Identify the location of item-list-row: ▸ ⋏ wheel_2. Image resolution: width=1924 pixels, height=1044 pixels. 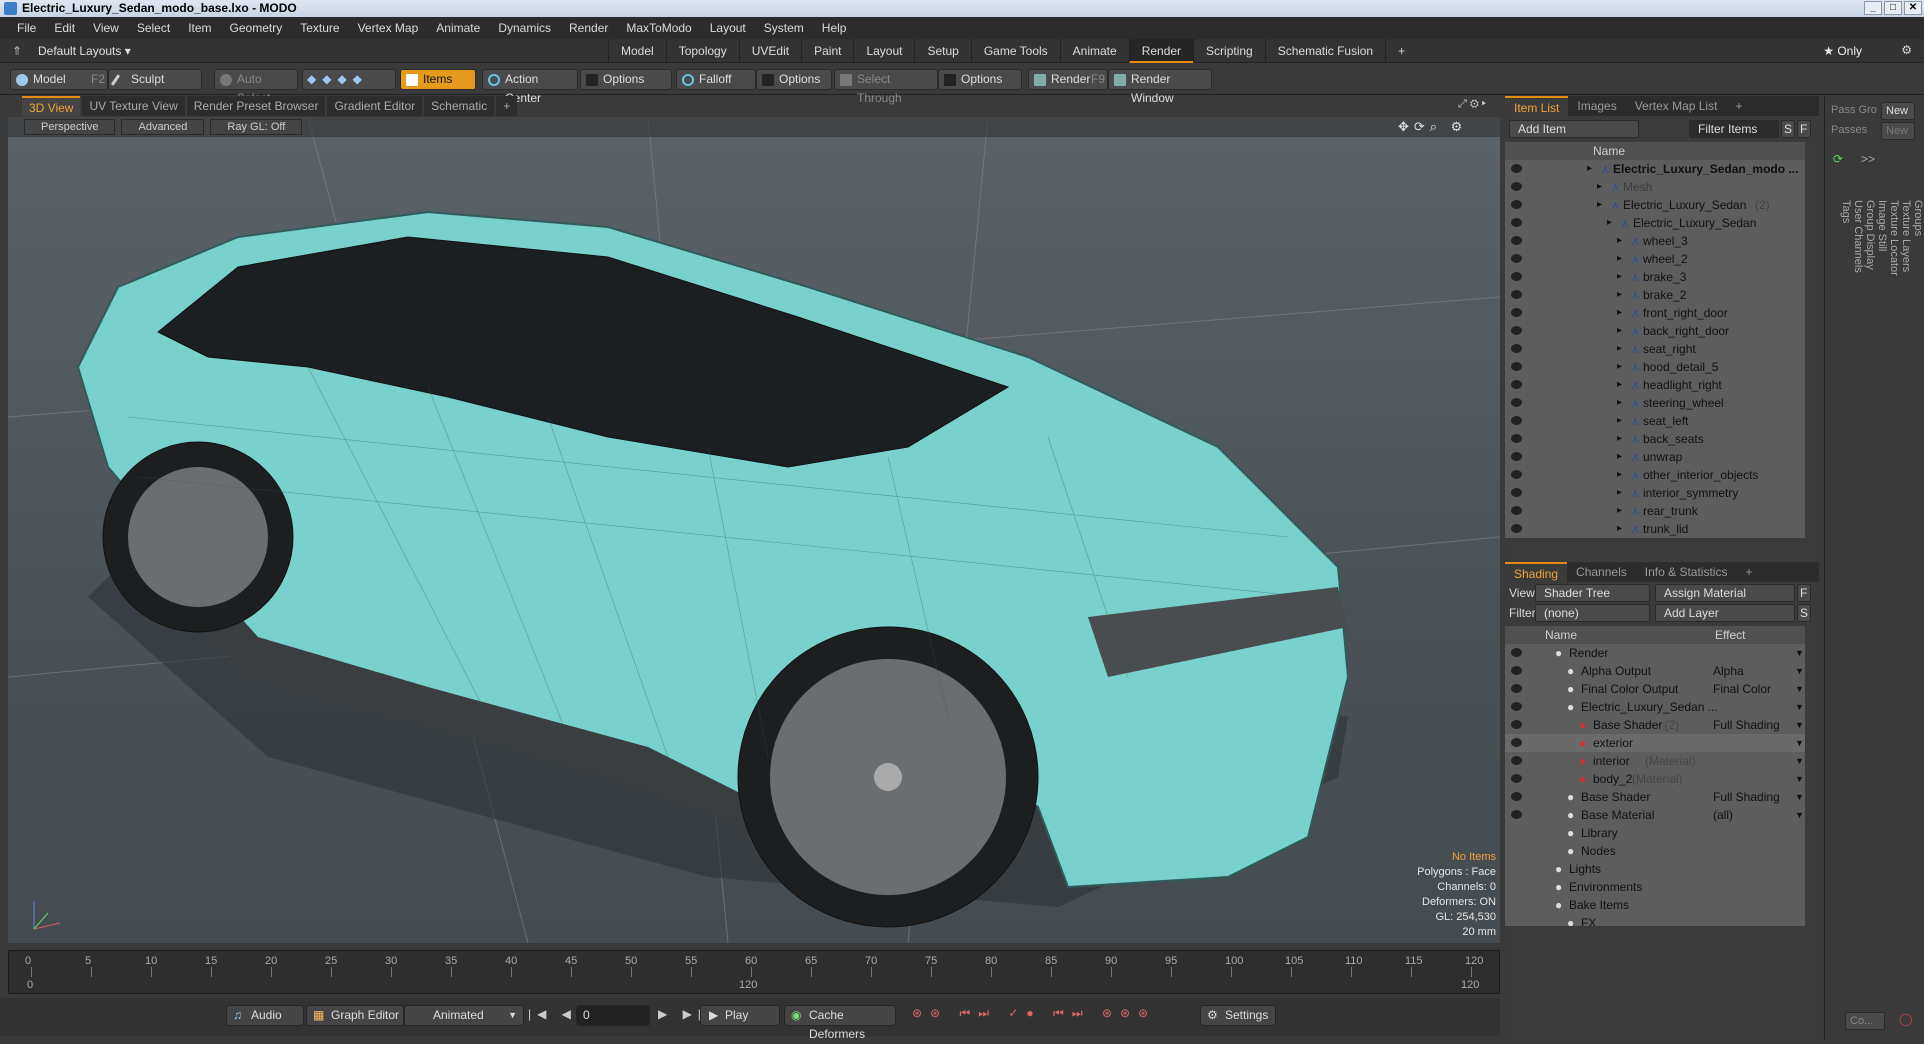
(1655, 259).